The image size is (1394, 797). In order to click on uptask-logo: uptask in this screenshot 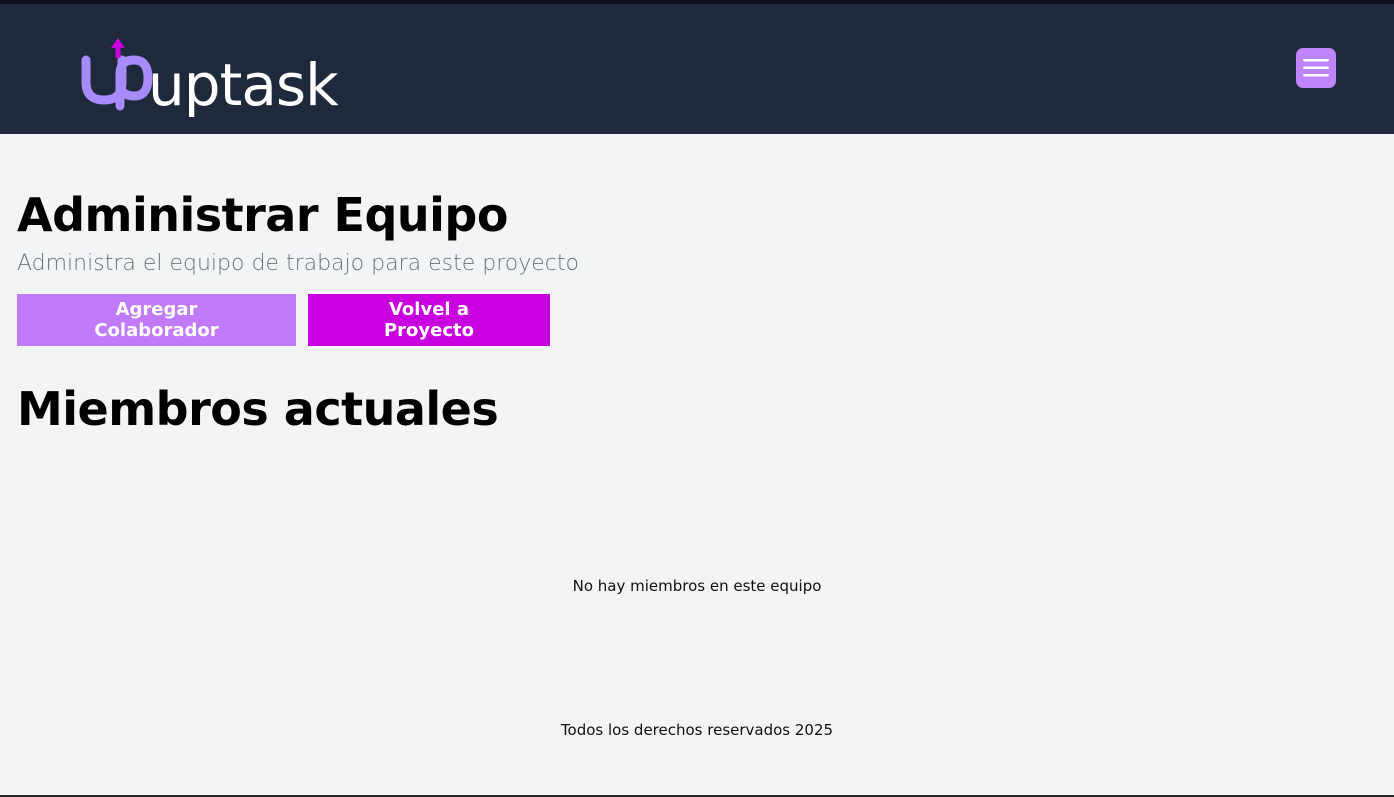, I will do `click(209, 74)`.